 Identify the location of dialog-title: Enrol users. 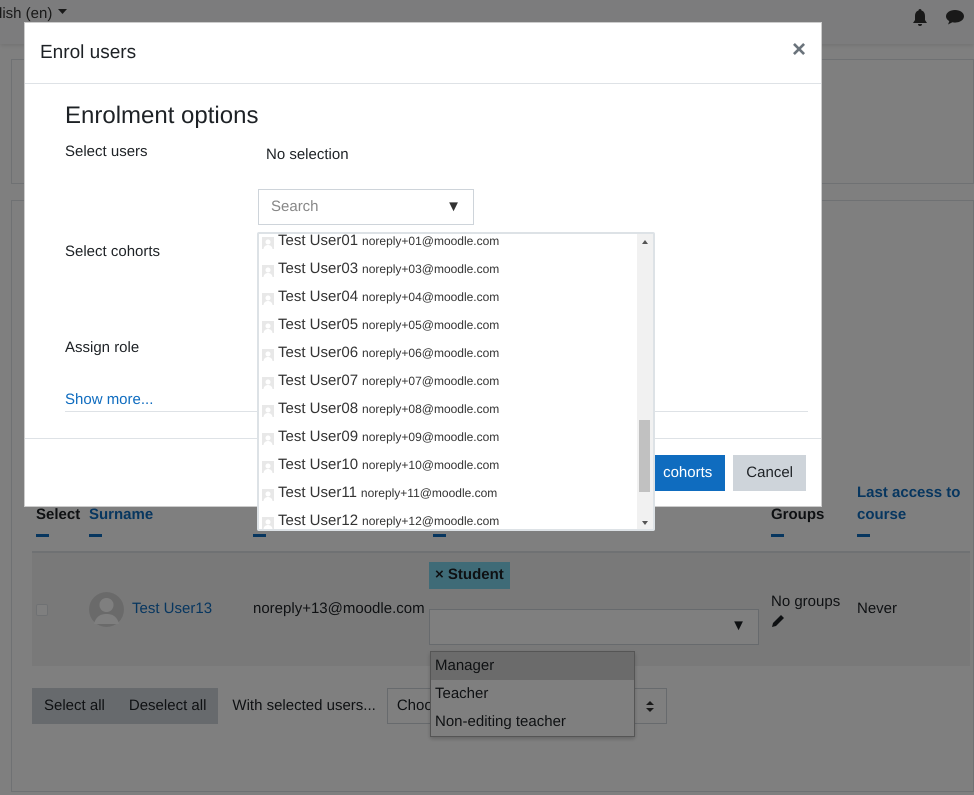
(88, 53).